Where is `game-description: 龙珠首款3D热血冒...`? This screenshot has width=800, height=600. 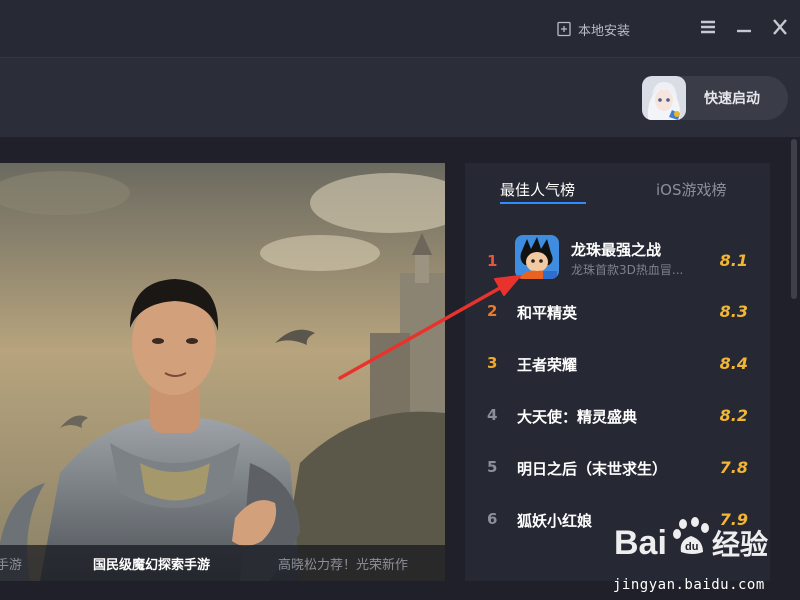
game-description: 龙珠首款3D热血冒... is located at coordinates (627, 270).